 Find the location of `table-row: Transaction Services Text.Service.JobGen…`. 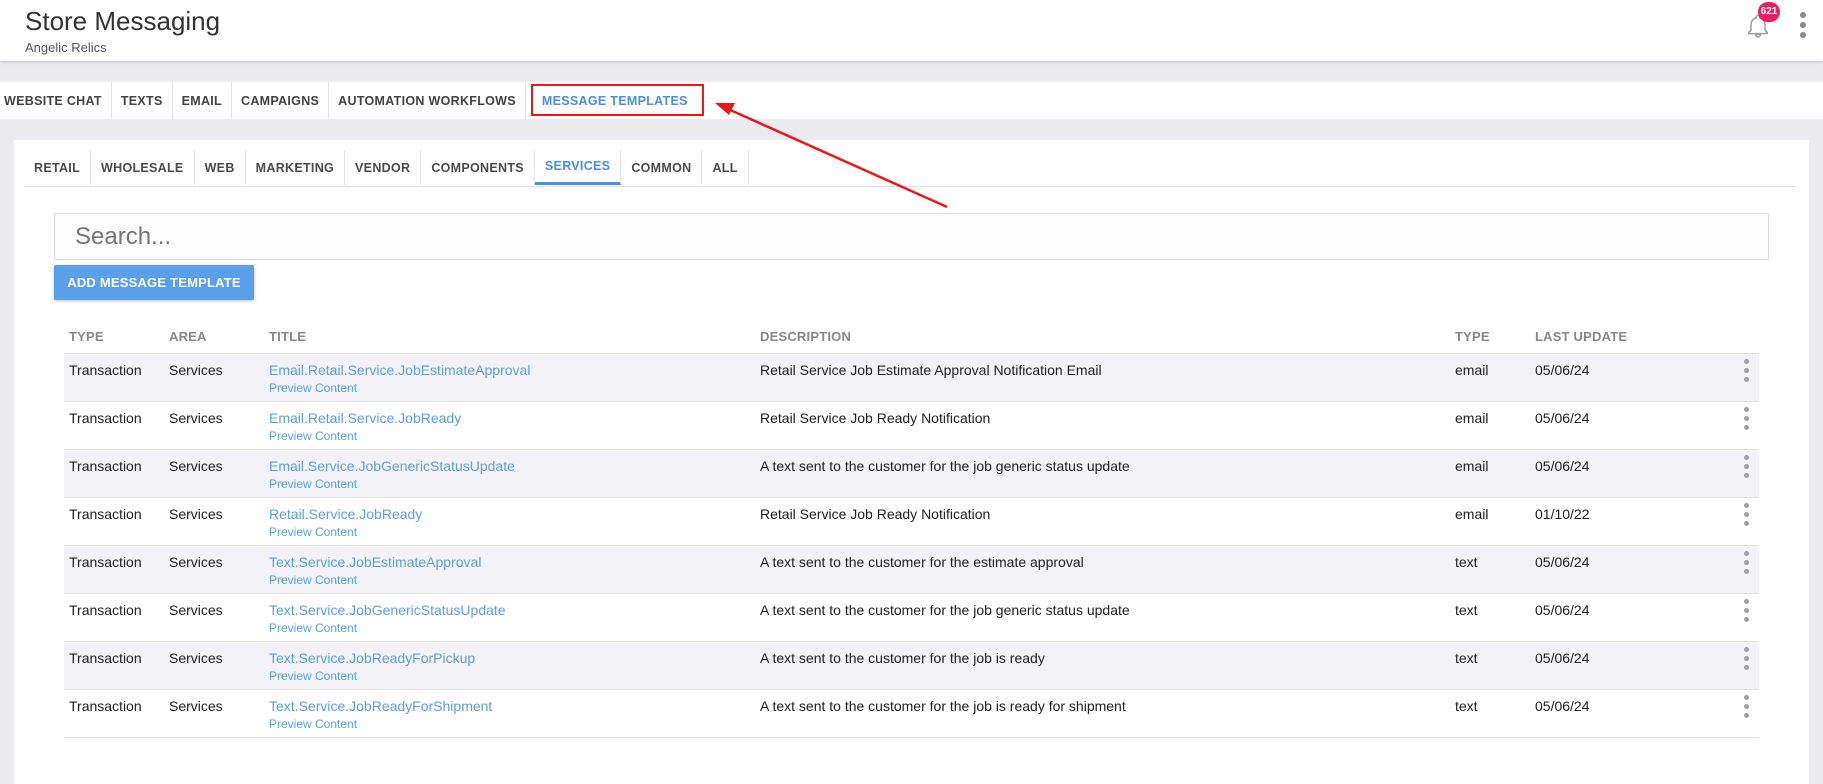

table-row: Transaction Services Text.Service.JobGen… is located at coordinates (911, 618).